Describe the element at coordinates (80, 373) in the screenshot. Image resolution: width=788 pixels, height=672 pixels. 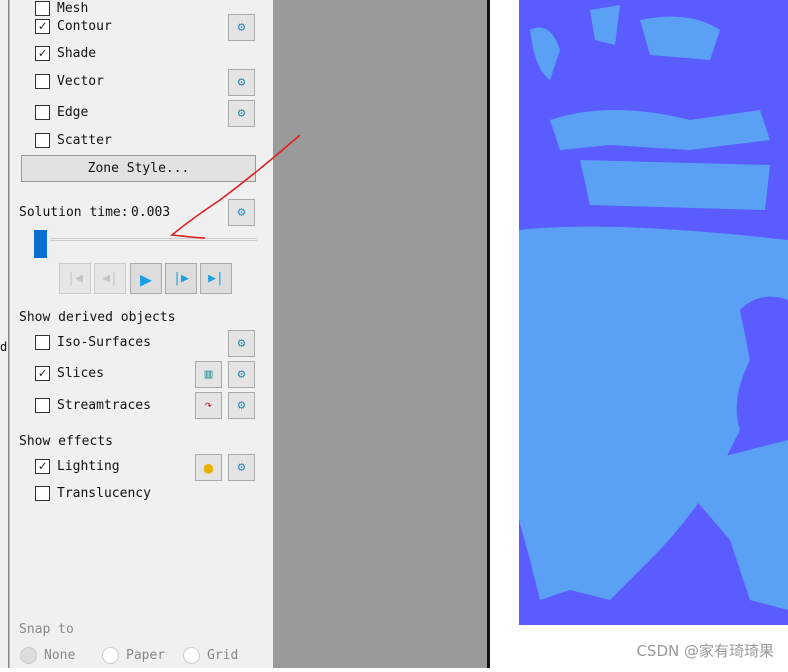
I see `label-slices: Slices` at that location.